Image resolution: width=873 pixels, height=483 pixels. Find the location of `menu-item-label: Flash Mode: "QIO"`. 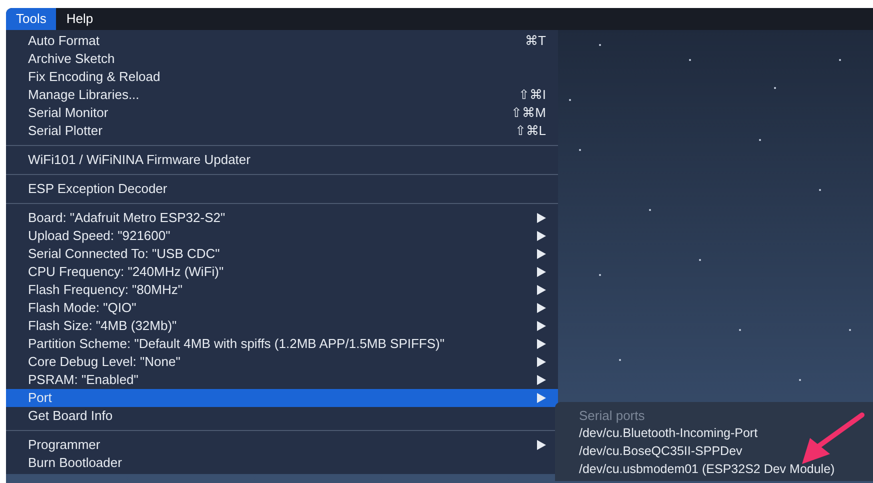

menu-item-label: Flash Mode: "QIO" is located at coordinates (83, 308).